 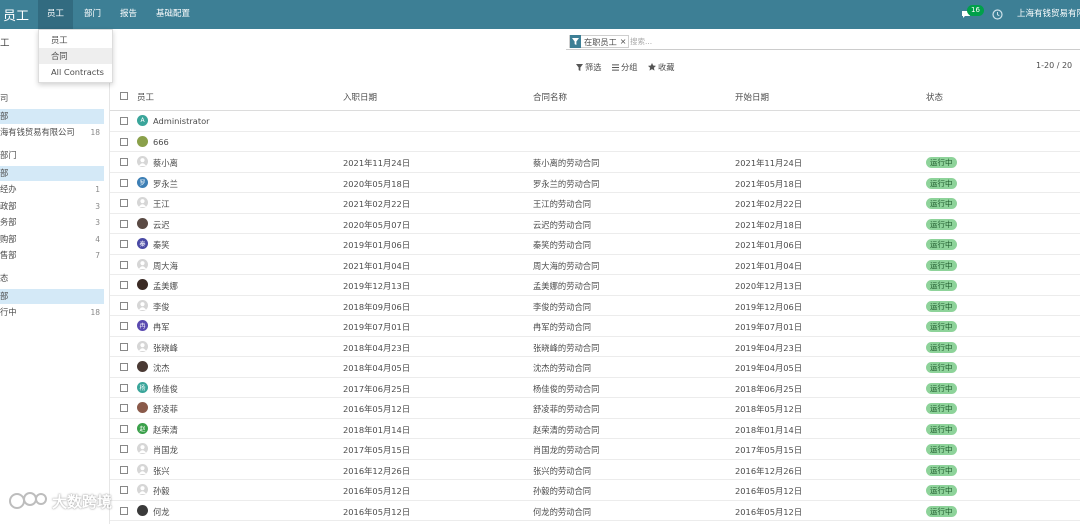 What do you see at coordinates (595, 429) in the screenshot?
I see `table-row: 赵赵荣清 2018年01月14日 赵荣清的劳动合同 2018年01月14日 运行中` at bounding box center [595, 429].